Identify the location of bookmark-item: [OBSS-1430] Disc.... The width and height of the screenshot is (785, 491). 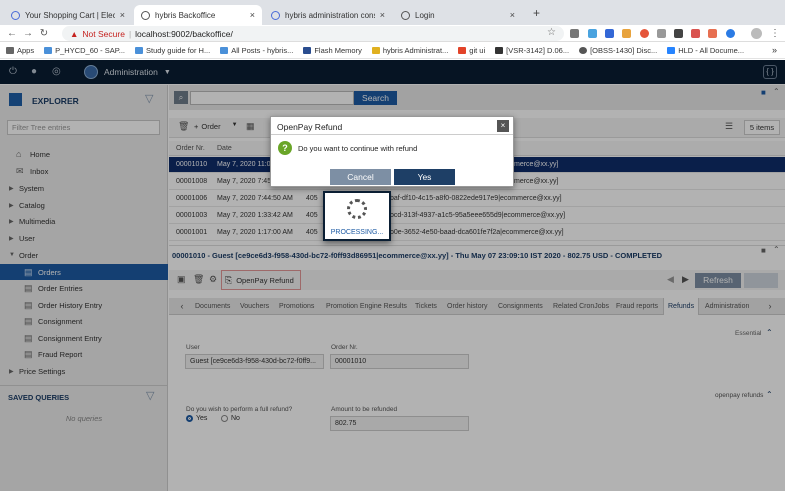
(618, 50).